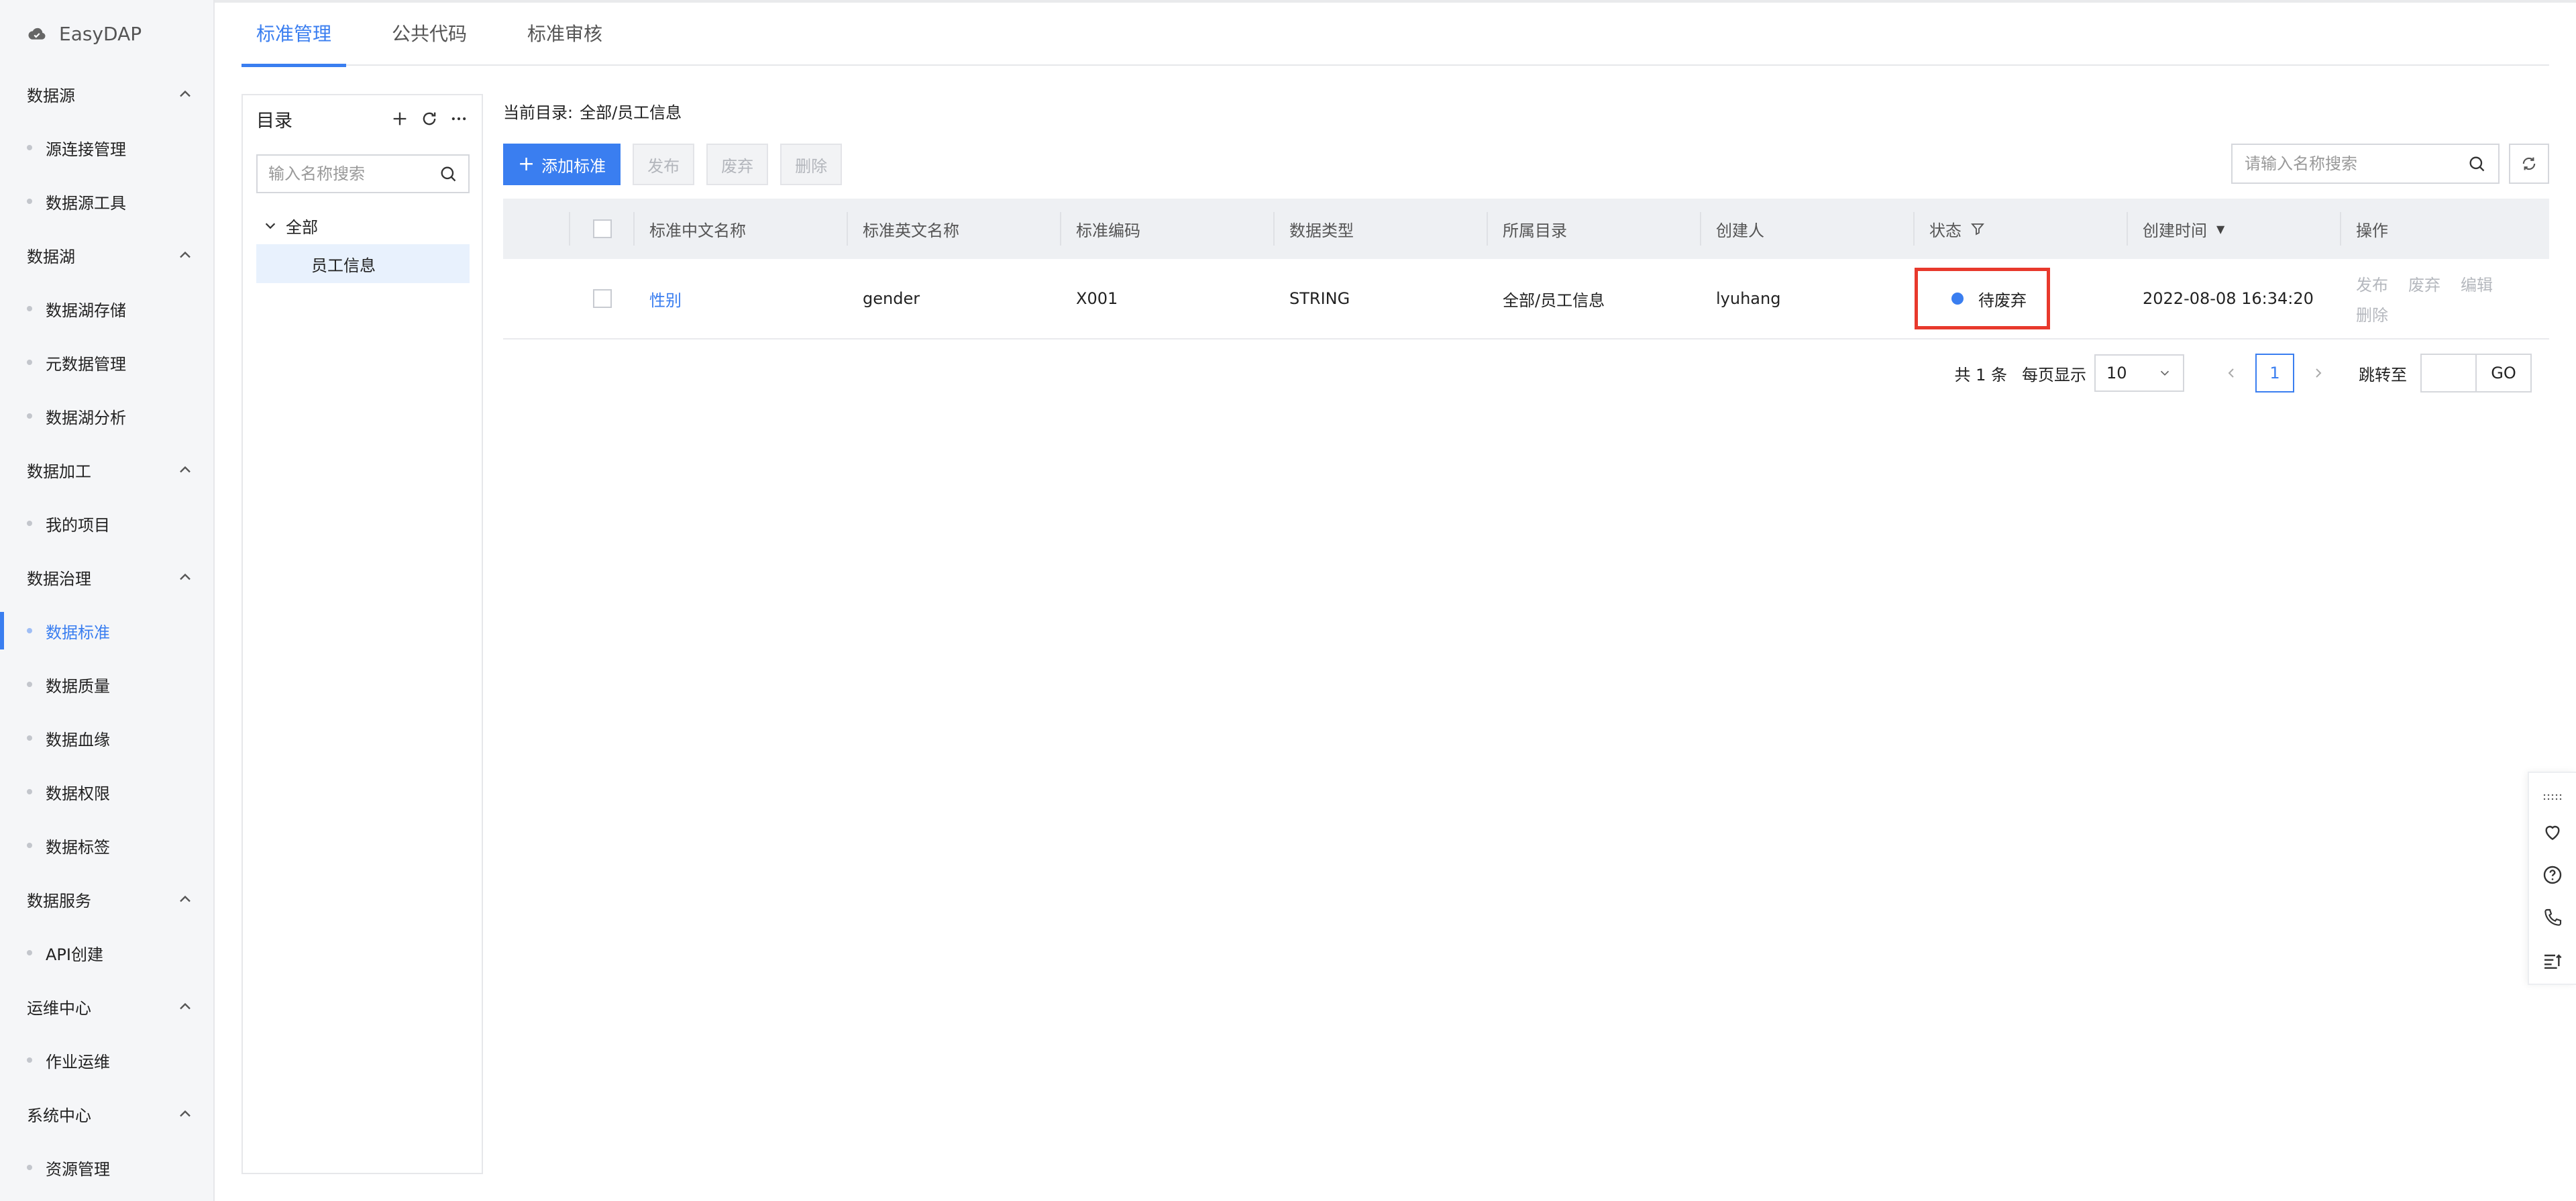 The width and height of the screenshot is (2576, 1201). I want to click on nav-group-title: 数据治理, so click(106, 577).